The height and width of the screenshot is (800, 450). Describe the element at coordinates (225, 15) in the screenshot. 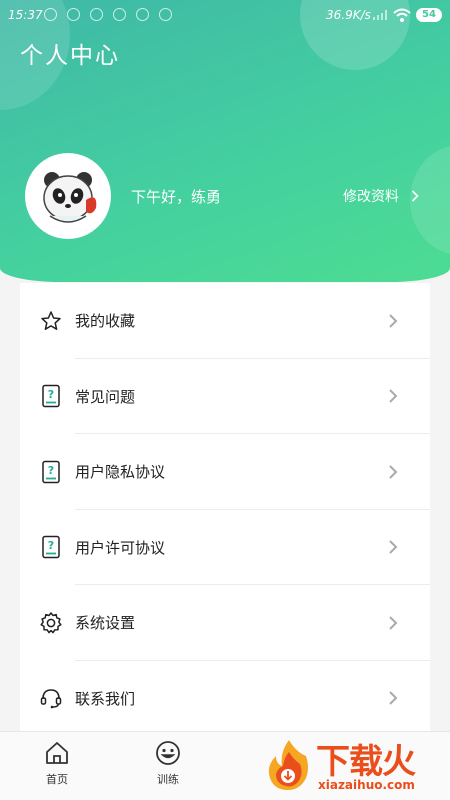

I see `status-bar: 15:37 36.9K/s 54` at that location.